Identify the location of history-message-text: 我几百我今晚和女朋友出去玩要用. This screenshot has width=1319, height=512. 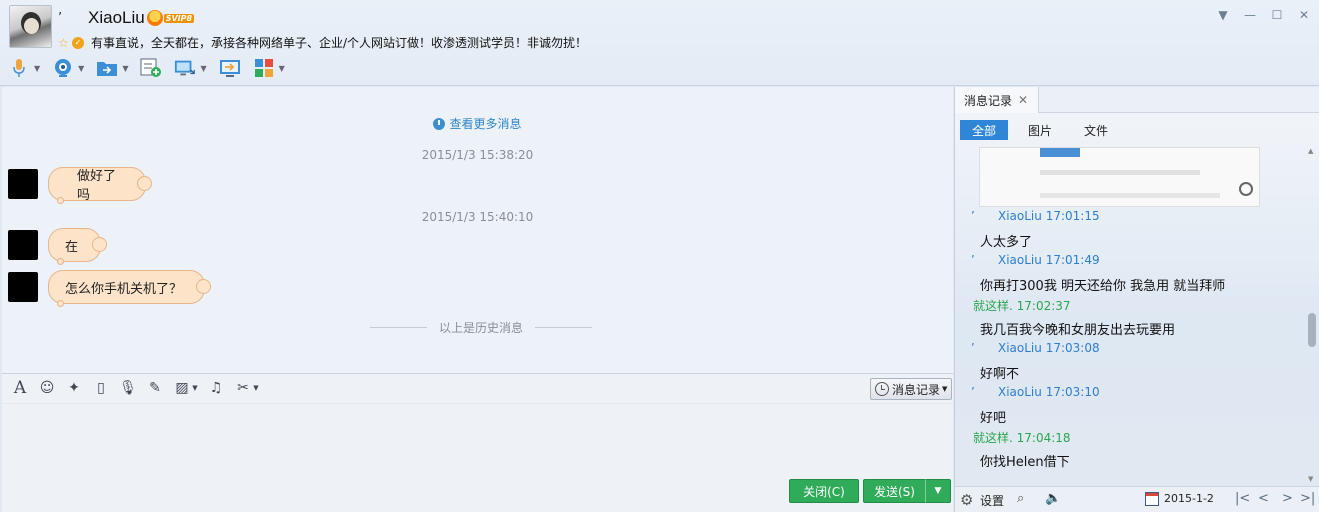
(1078, 330).